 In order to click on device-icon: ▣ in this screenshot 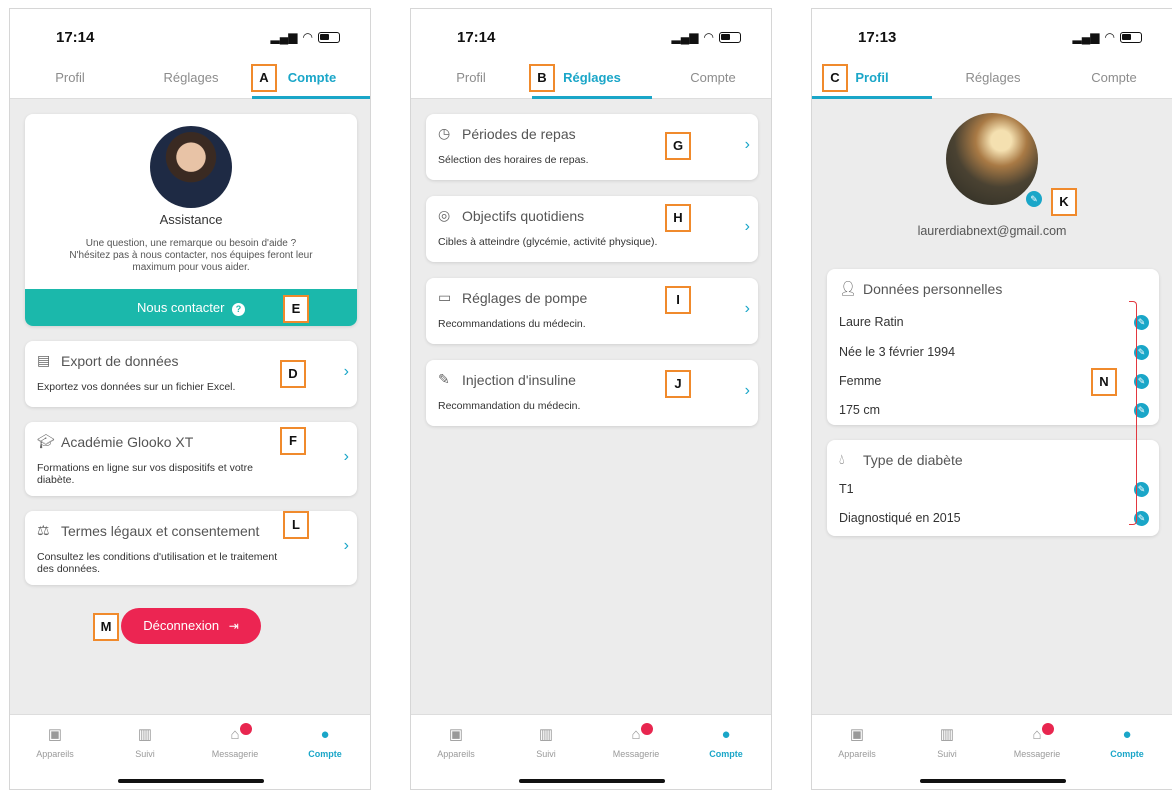, I will do `click(55, 734)`.